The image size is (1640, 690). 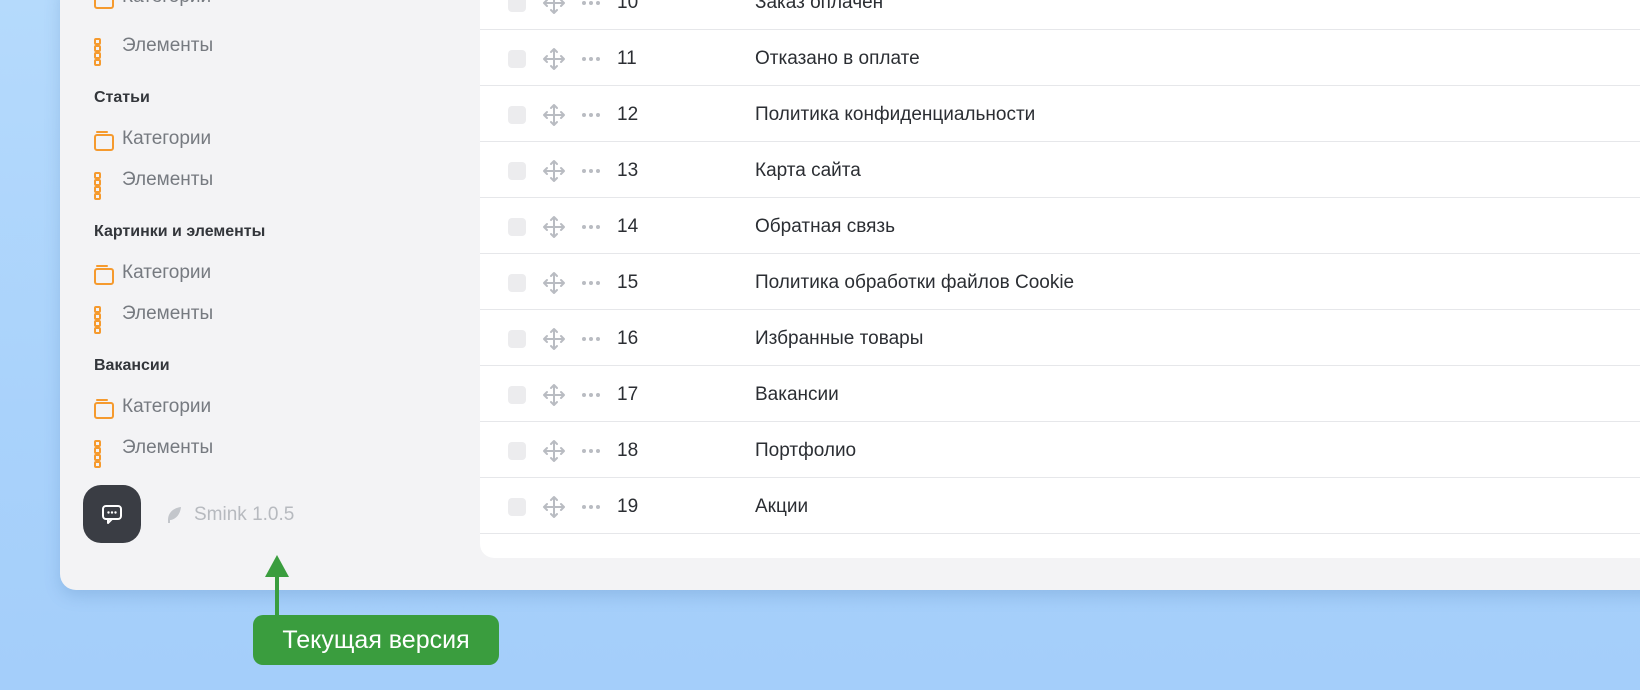 I want to click on section-title-vacancies: Вакансии, so click(x=132, y=365).